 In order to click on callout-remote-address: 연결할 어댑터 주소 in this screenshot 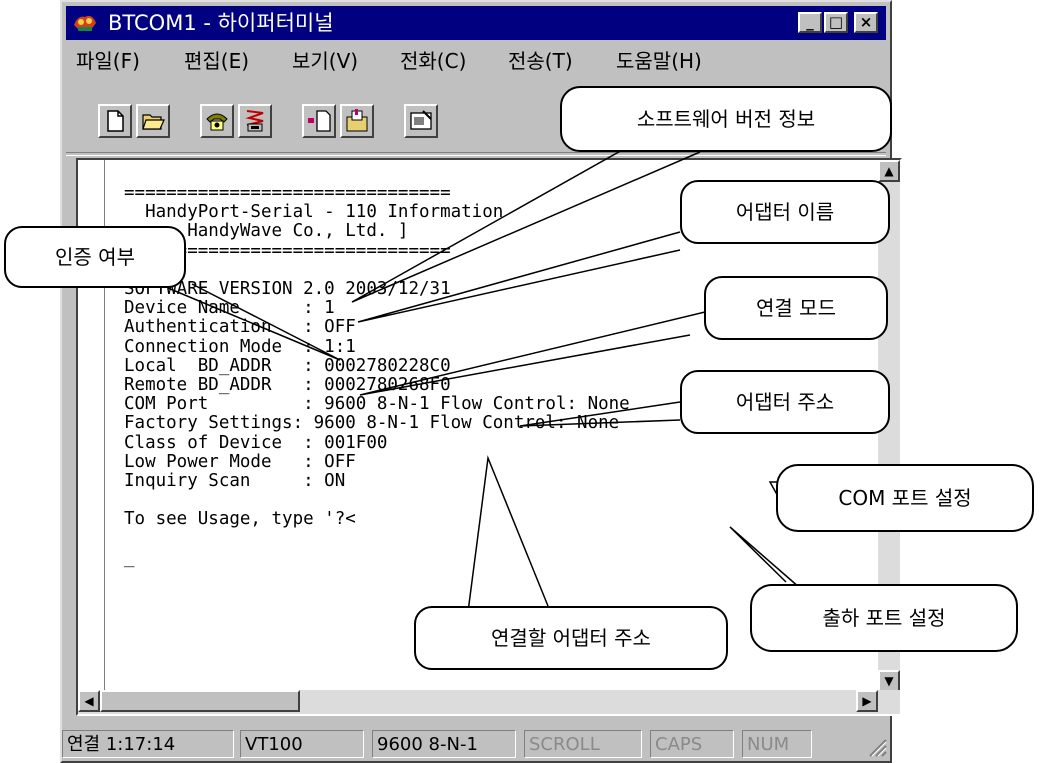, I will do `click(571, 638)`.